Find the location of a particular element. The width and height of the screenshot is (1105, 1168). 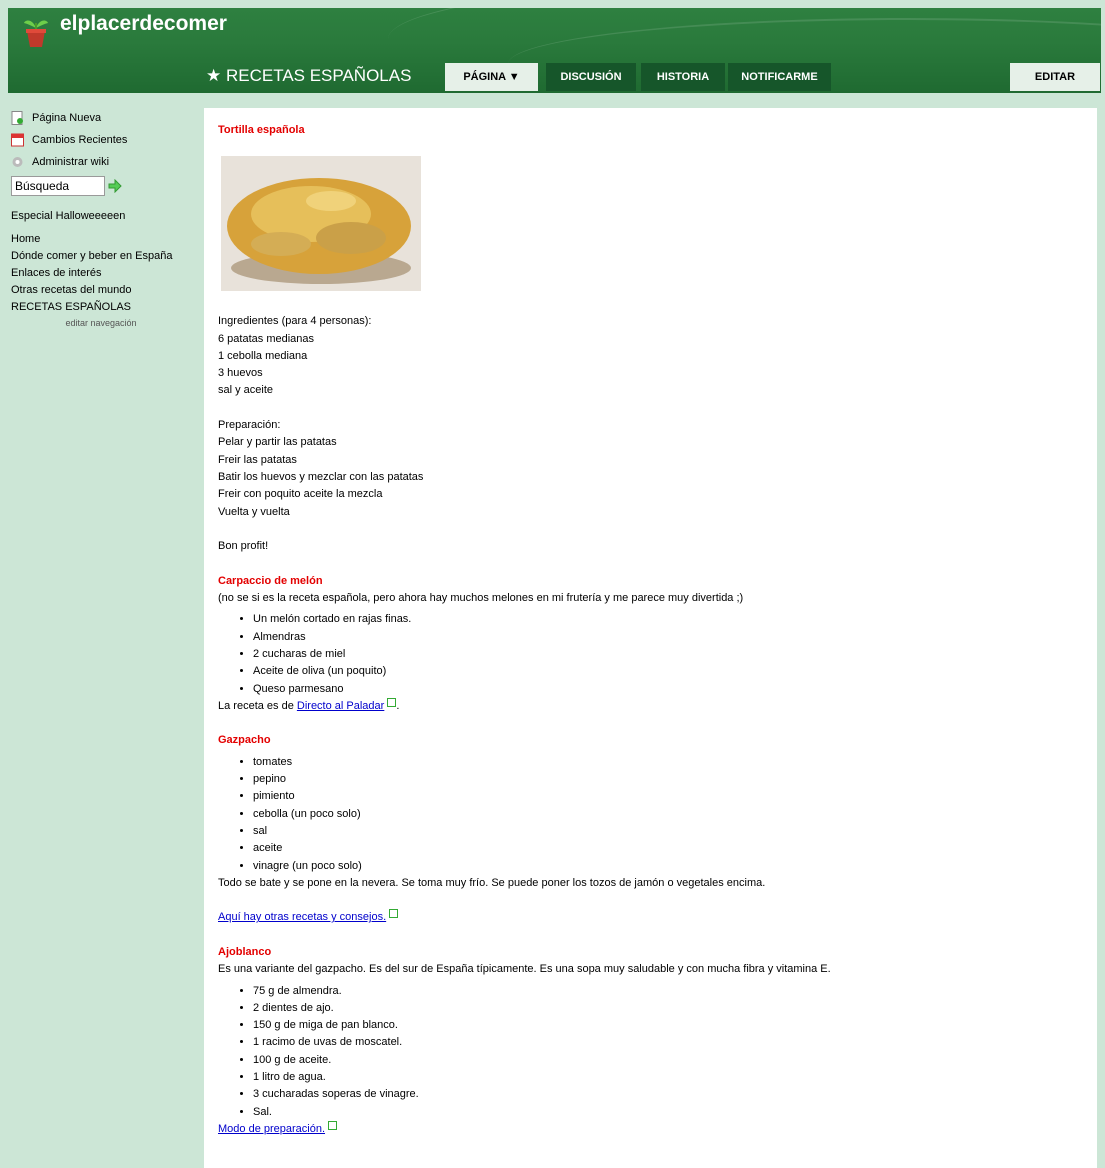

new-page-icon is located at coordinates (17, 118).